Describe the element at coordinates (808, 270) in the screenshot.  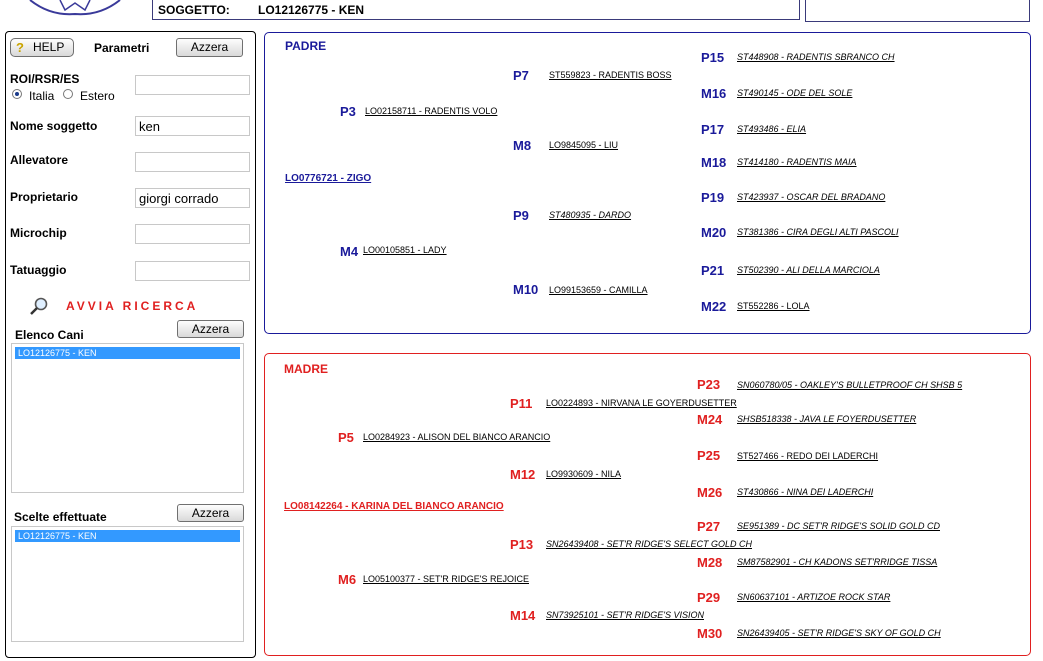
I see `p21-link: ST502390 - ALI DELLA MARCIOLA` at that location.